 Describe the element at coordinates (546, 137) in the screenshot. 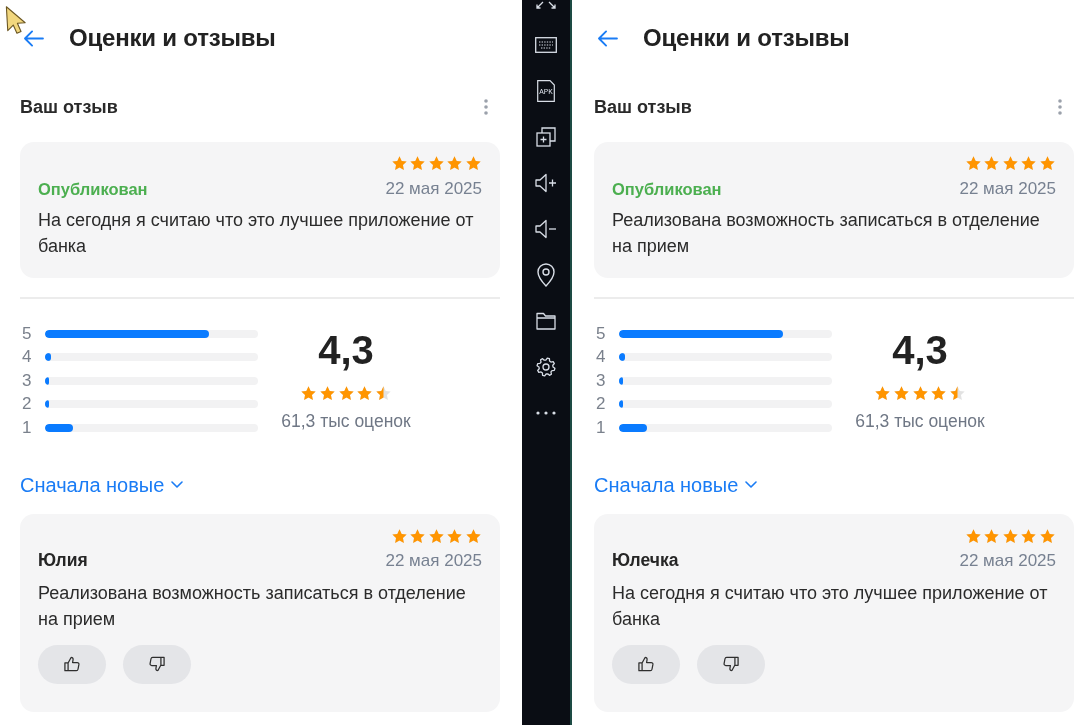

I see `add-window-icon` at that location.